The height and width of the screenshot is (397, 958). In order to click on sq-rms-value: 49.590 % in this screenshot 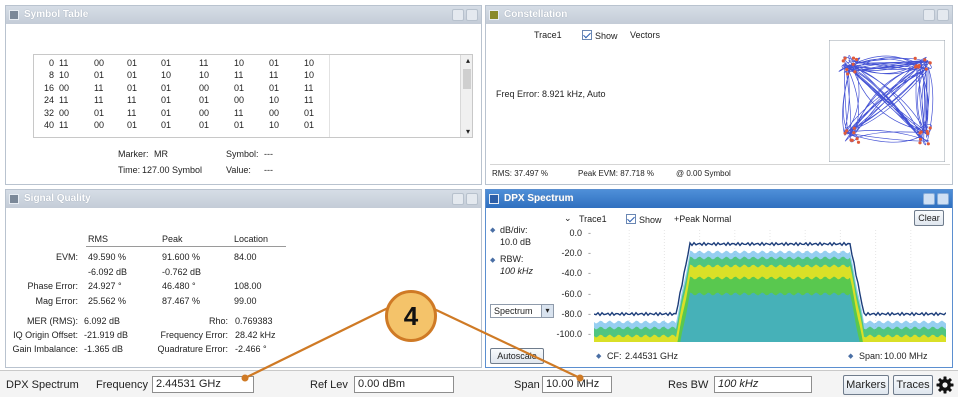, I will do `click(107, 257)`.